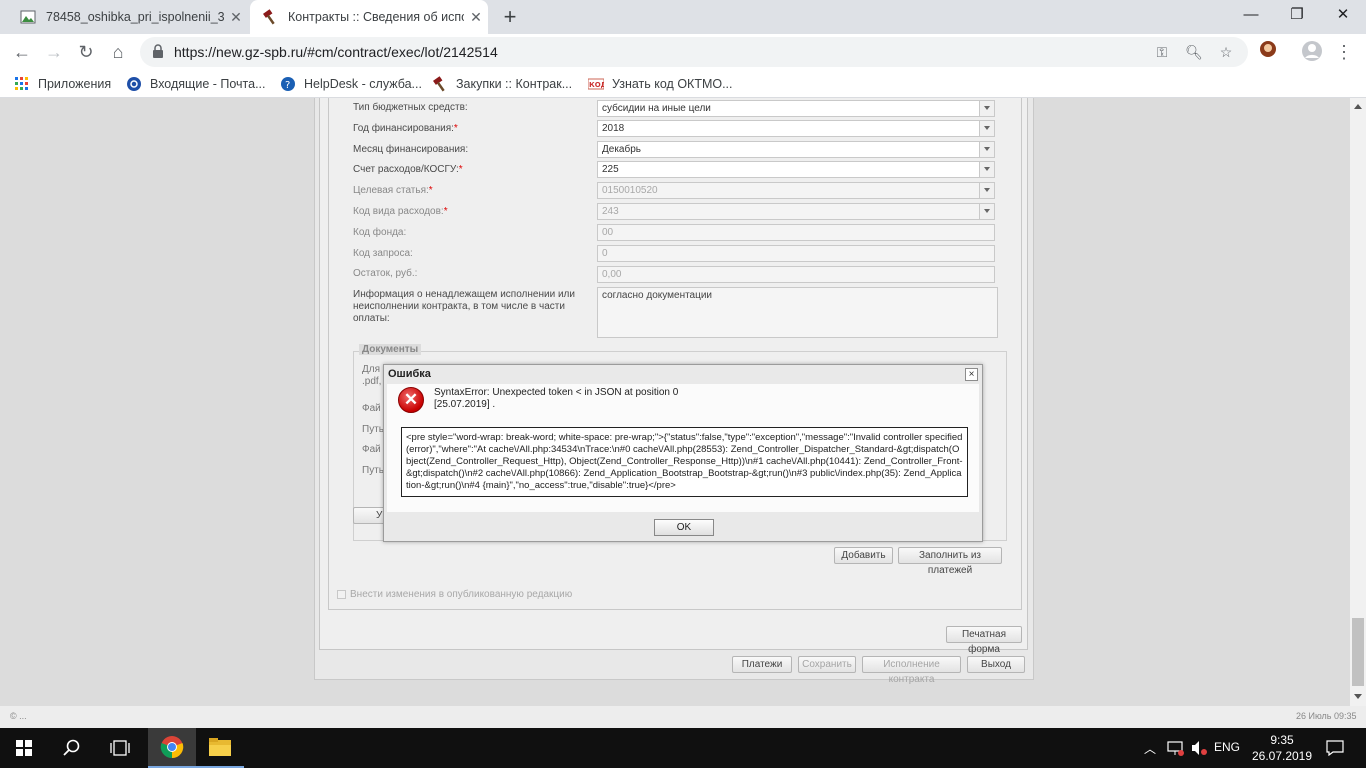 Image resolution: width=1366 pixels, height=768 pixels. I want to click on fill-from-payments-button: Заполнить из платежей, so click(950, 561).